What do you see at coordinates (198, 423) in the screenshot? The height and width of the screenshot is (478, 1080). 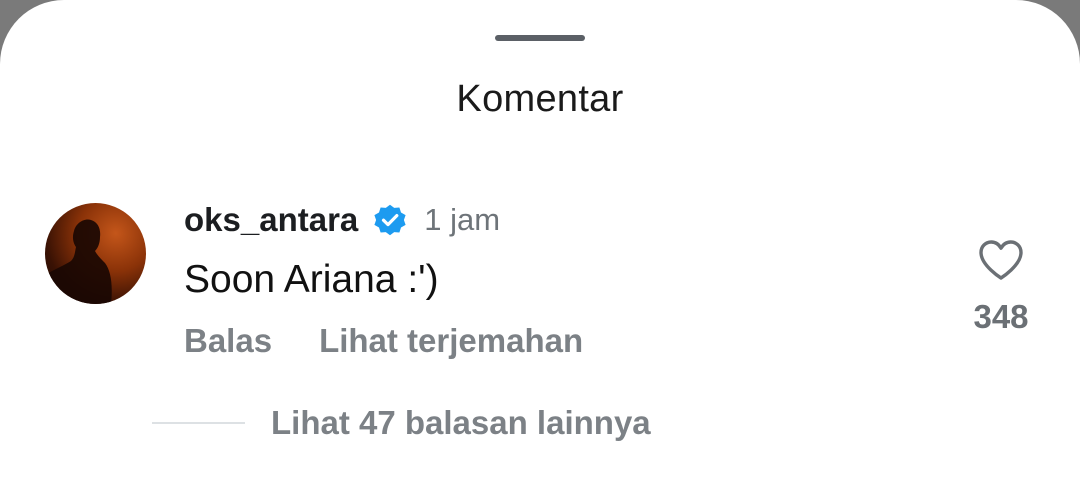 I see `replies-divider` at bounding box center [198, 423].